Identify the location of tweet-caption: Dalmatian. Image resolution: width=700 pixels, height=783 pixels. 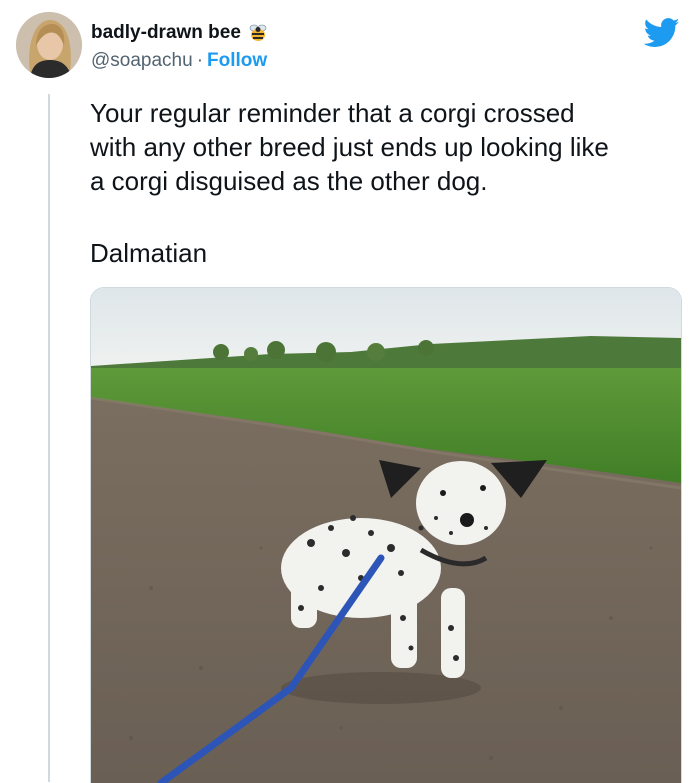
(149, 253).